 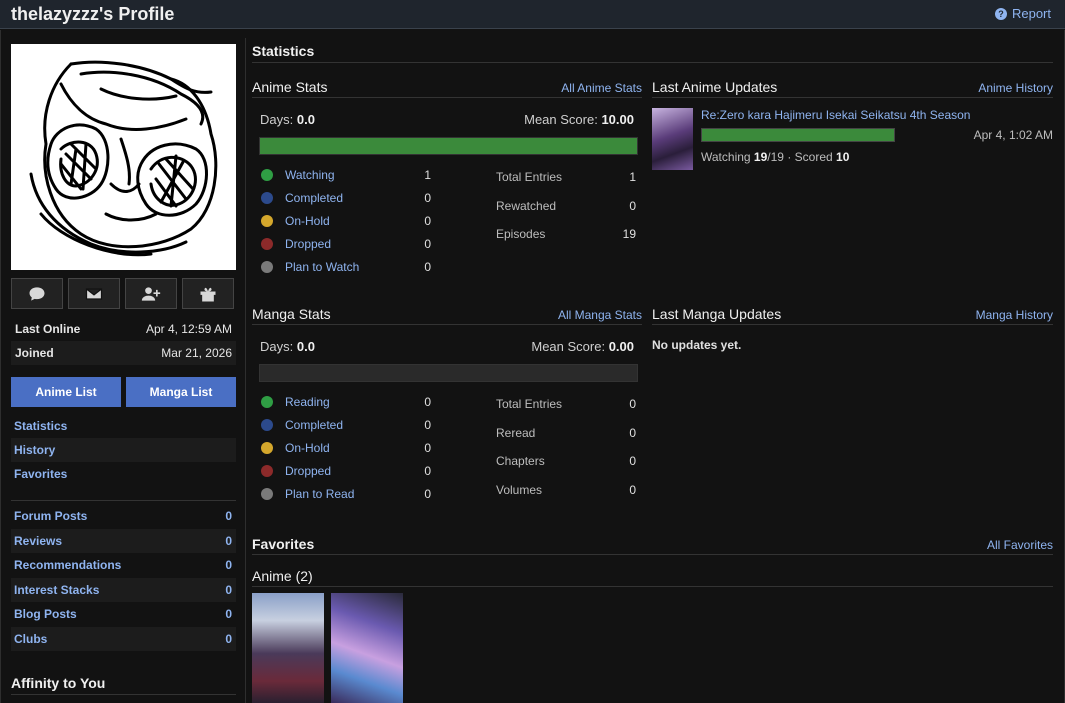 I want to click on clubs-row: Clubs 0, so click(x=123, y=638).